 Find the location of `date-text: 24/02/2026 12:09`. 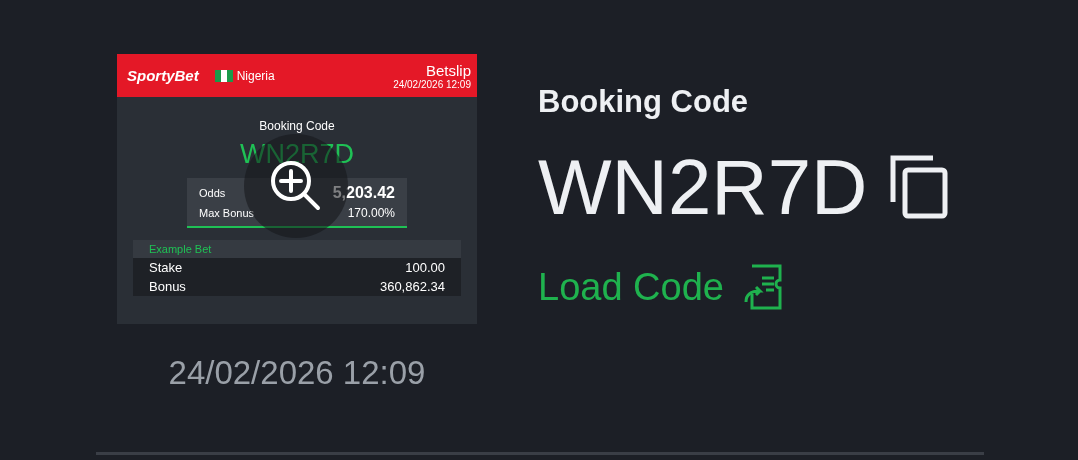

date-text: 24/02/2026 12:09 is located at coordinates (297, 373).